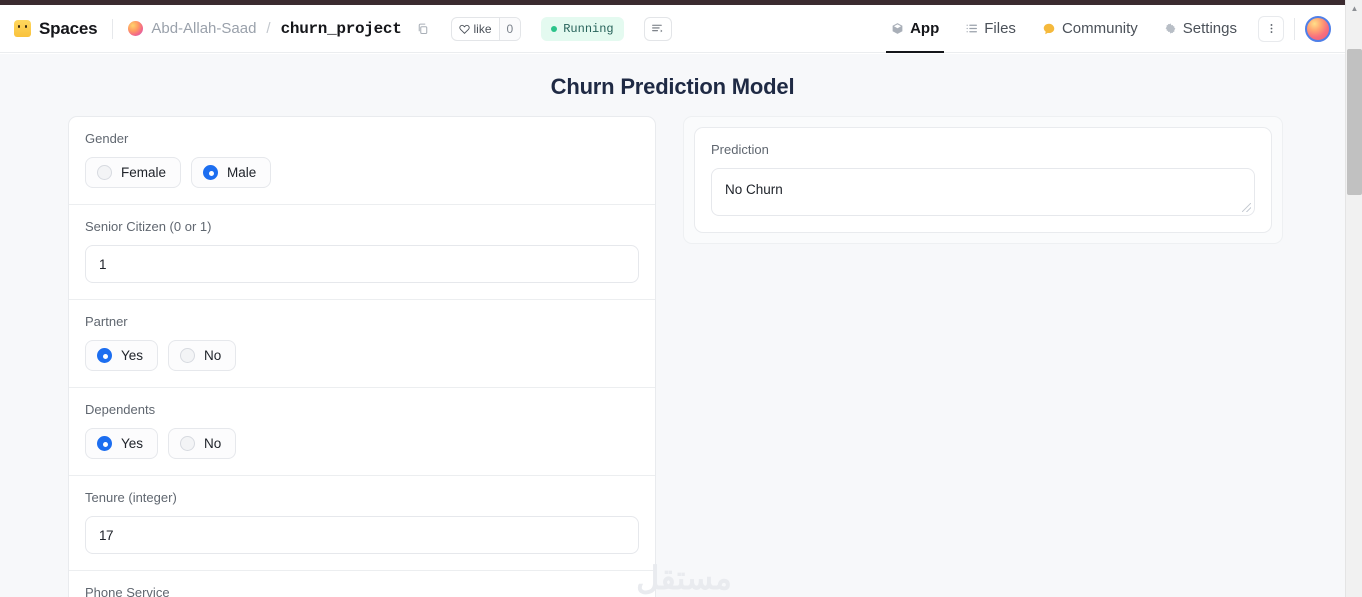 This screenshot has height=597, width=1362. I want to click on like-count: 0, so click(509, 28).